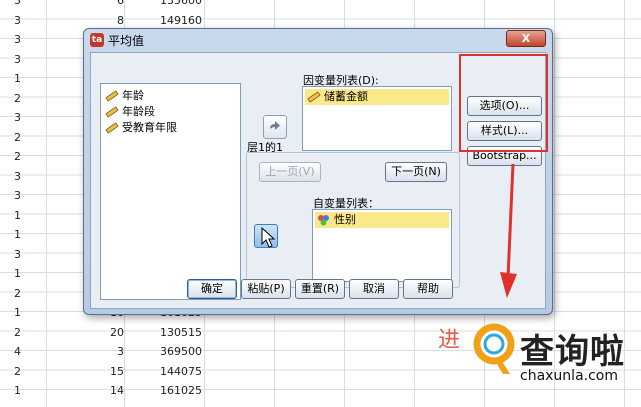 The width and height of the screenshot is (641, 407). Describe the element at coordinates (85, 20) in the screenshot. I see `table-cell: 8` at that location.